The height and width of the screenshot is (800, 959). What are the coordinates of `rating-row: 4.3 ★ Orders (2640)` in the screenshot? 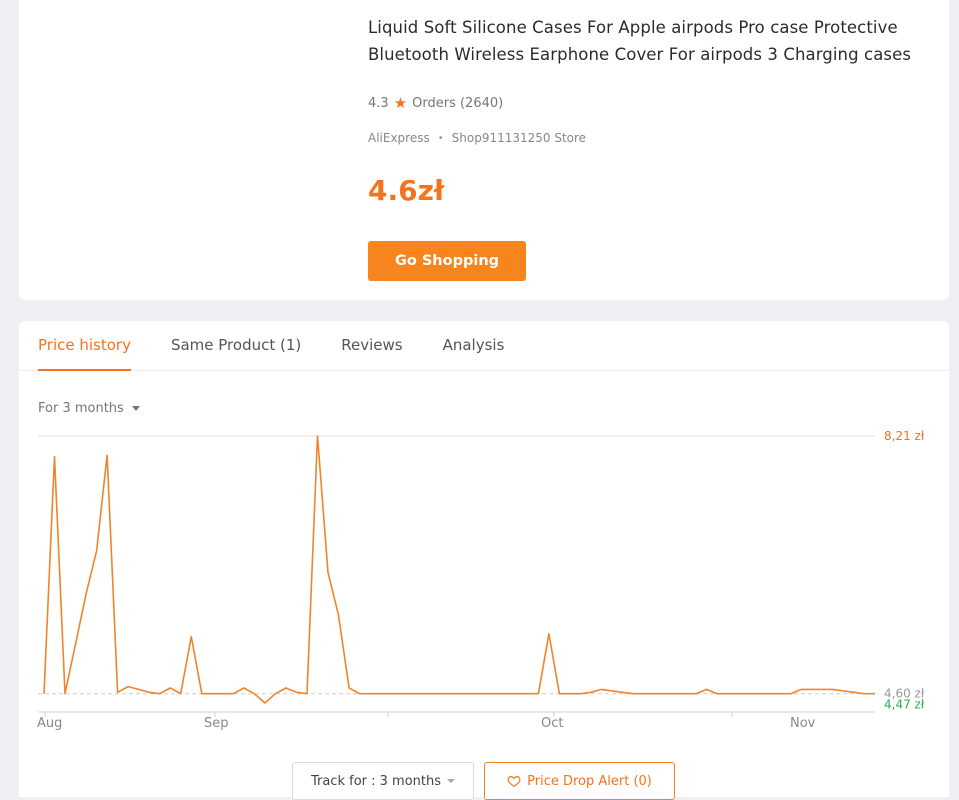 It's located at (436, 103).